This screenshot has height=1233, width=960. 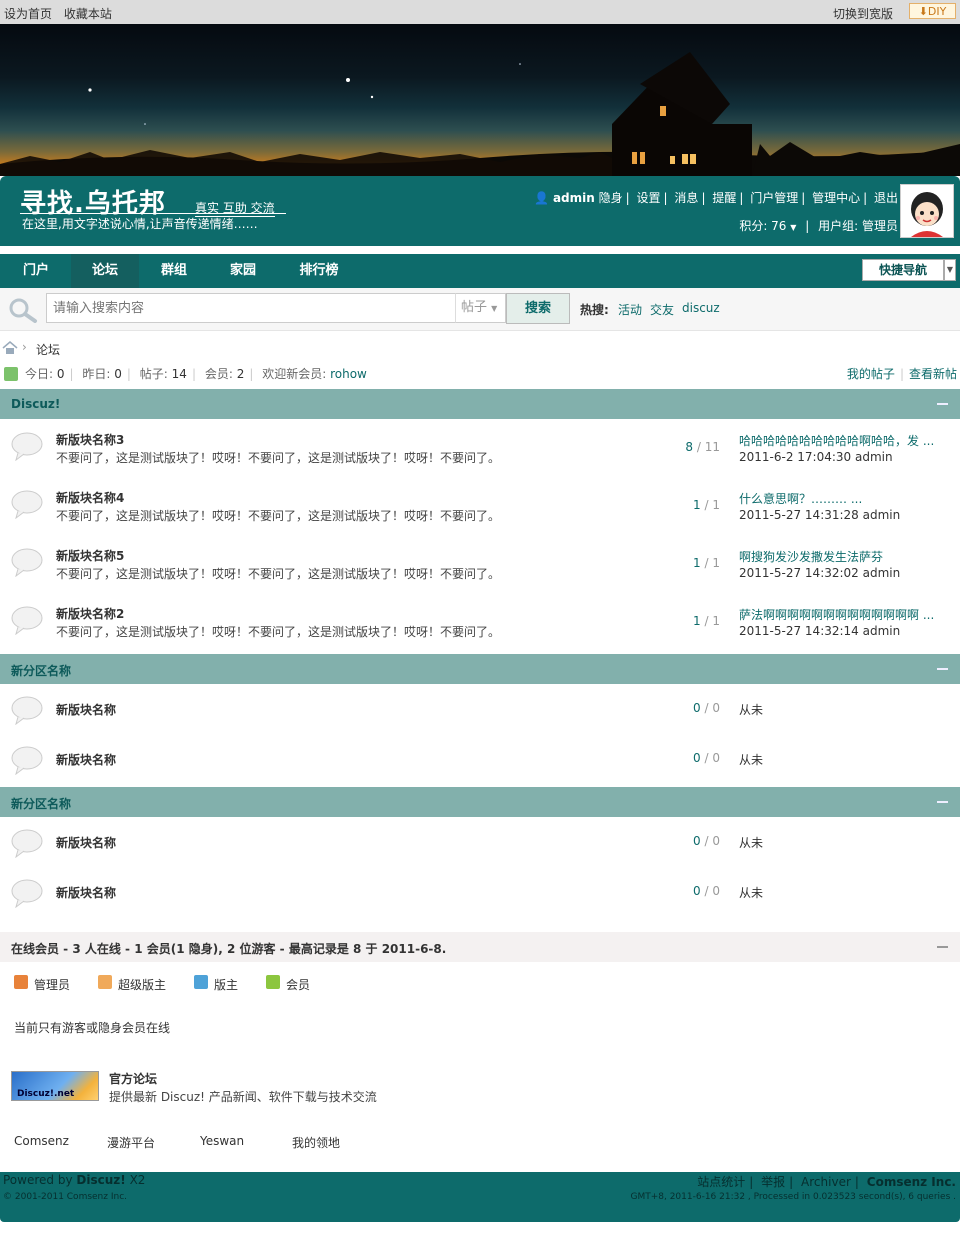 I want to click on posts-label: 帖子:, so click(x=153, y=374).